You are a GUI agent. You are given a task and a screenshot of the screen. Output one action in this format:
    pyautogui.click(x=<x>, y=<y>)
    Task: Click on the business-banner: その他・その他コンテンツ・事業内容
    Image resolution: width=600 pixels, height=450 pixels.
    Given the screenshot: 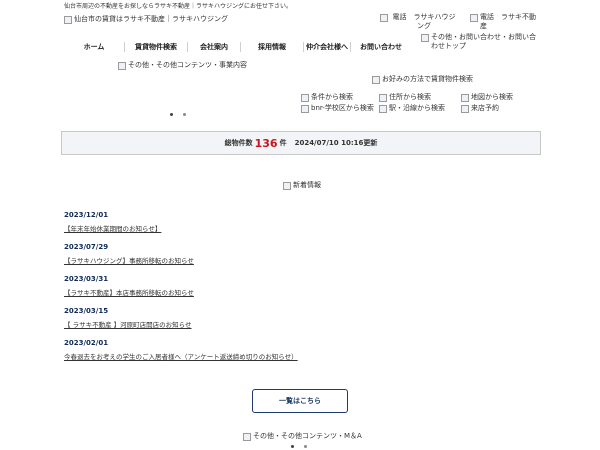 What is the action you would take?
    pyautogui.click(x=182, y=65)
    